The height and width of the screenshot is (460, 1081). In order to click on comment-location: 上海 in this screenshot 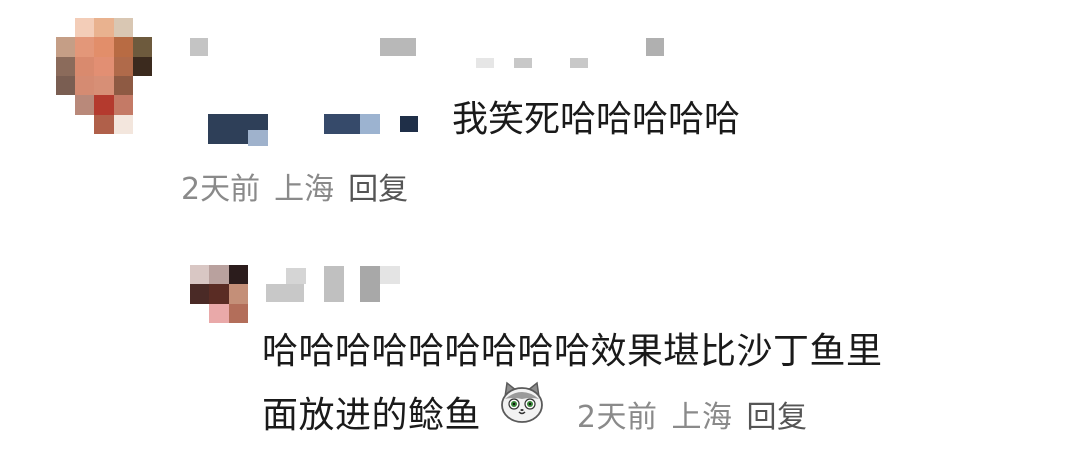, I will do `click(304, 189)`.